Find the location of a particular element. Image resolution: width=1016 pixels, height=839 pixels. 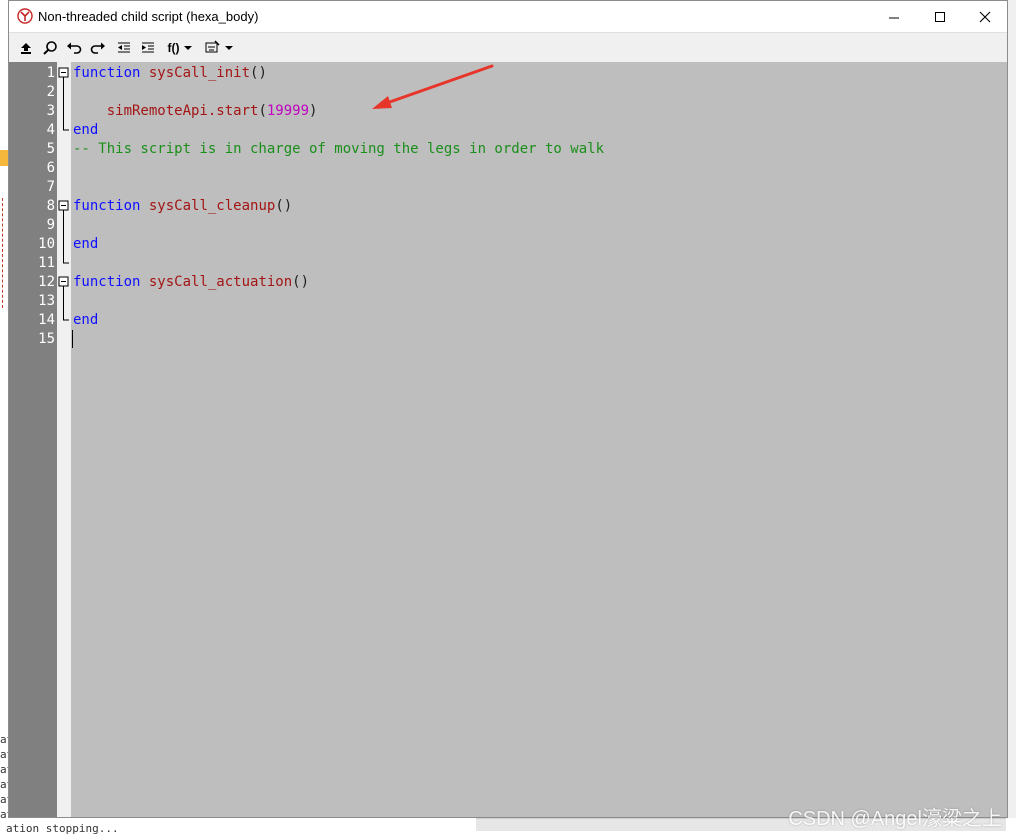

minimize-icon is located at coordinates (894, 17).